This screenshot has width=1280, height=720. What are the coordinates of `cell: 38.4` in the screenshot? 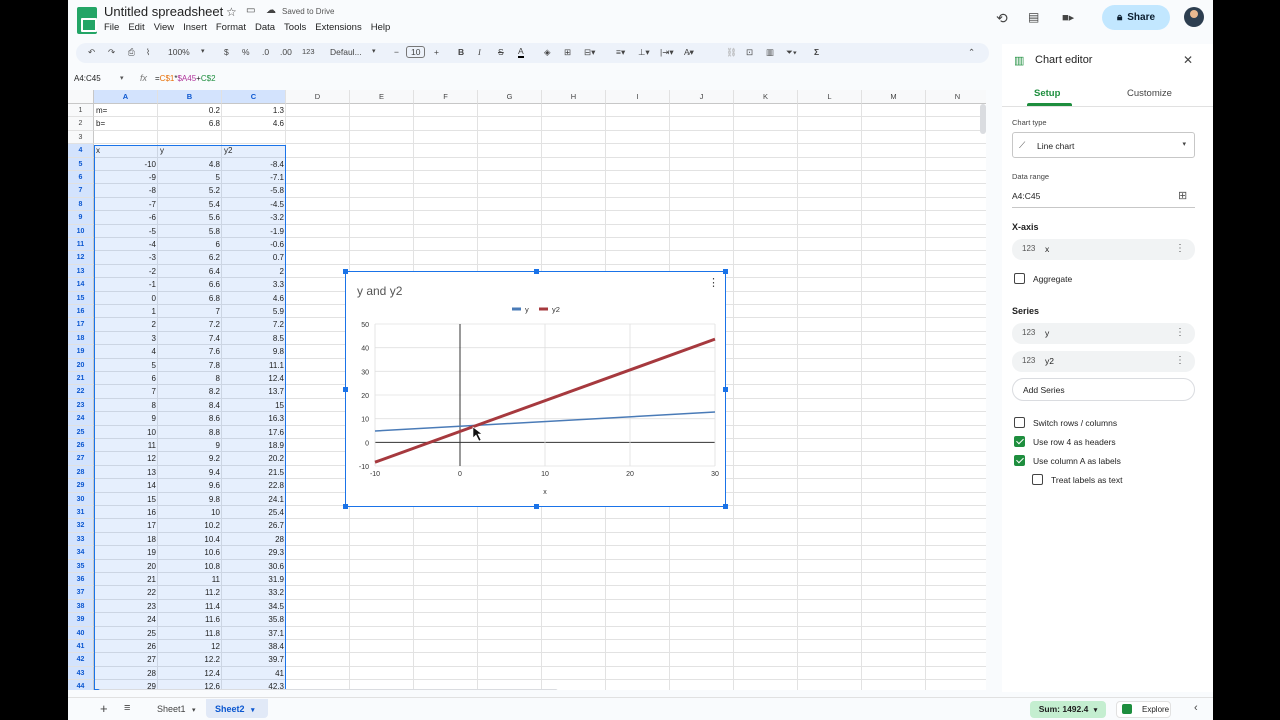 It's located at (254, 646).